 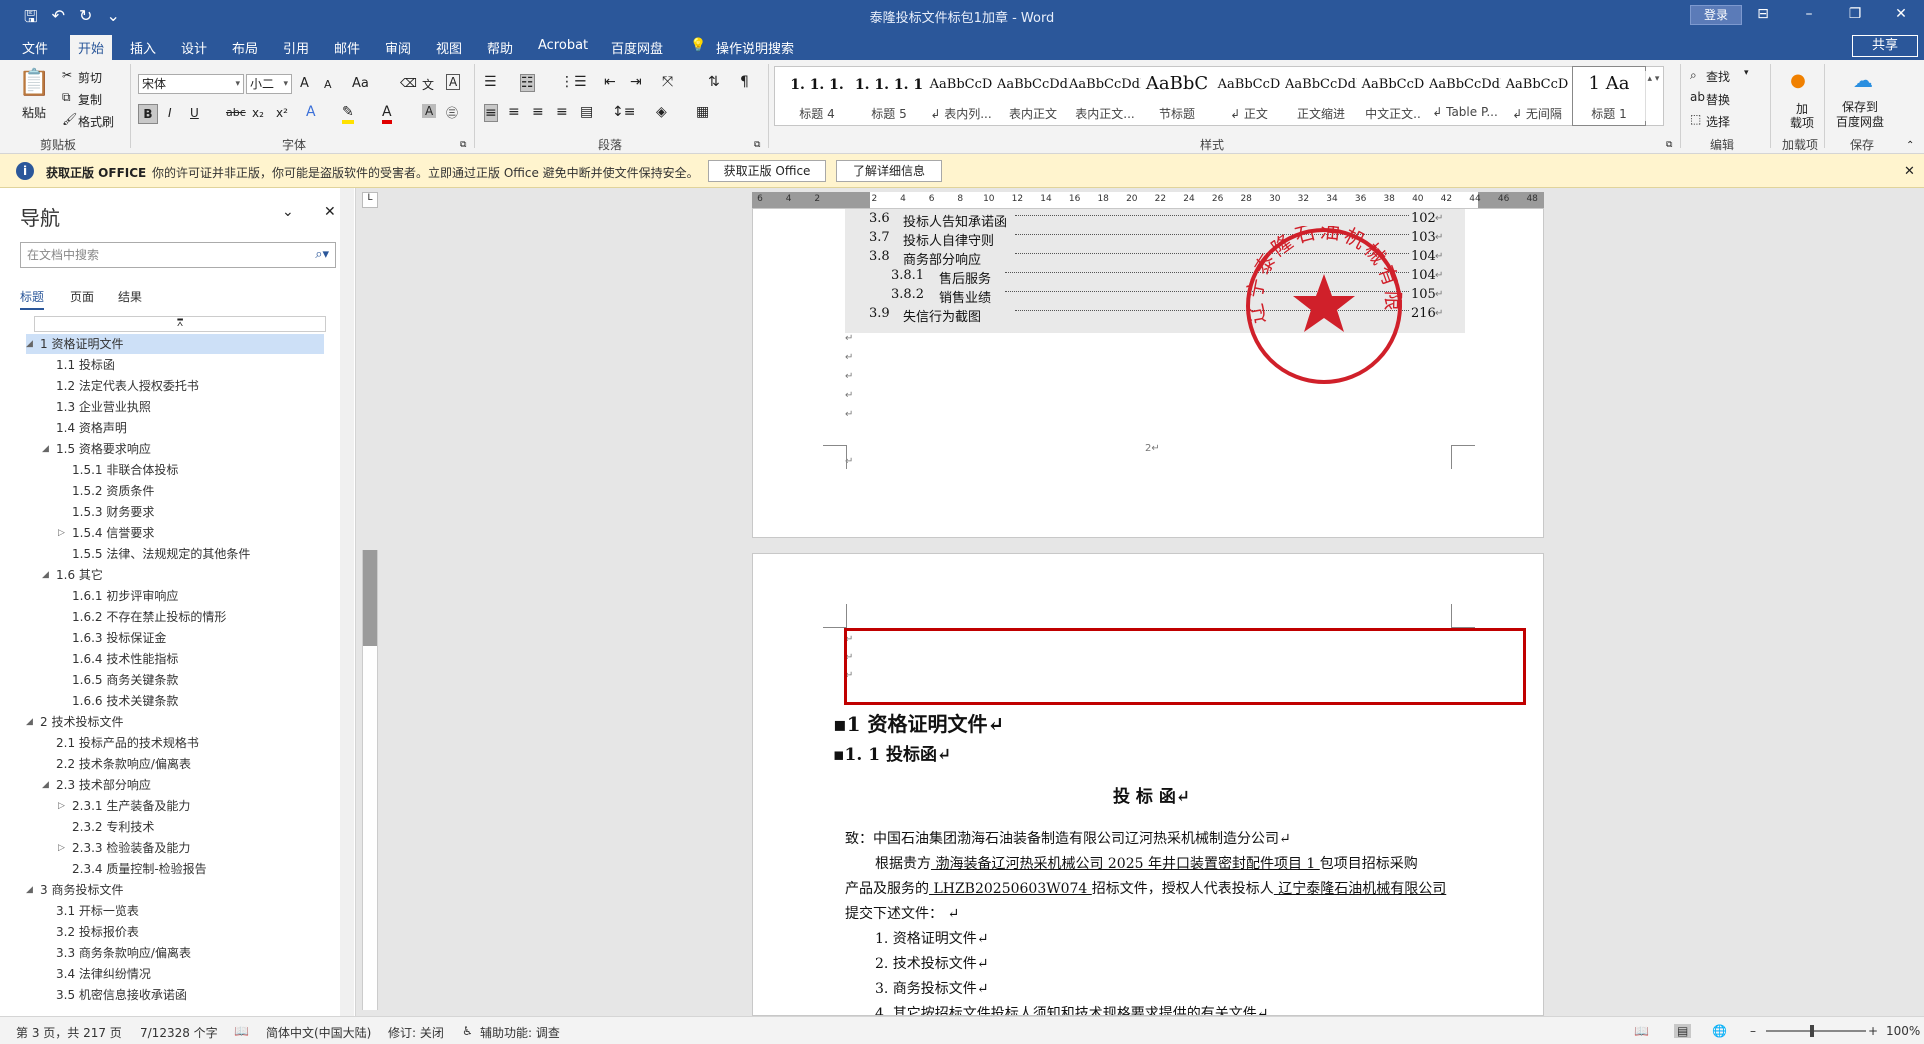 What do you see at coordinates (175, 785) in the screenshot?
I see `outline-item: ◢ 2.3 技术部分响应` at bounding box center [175, 785].